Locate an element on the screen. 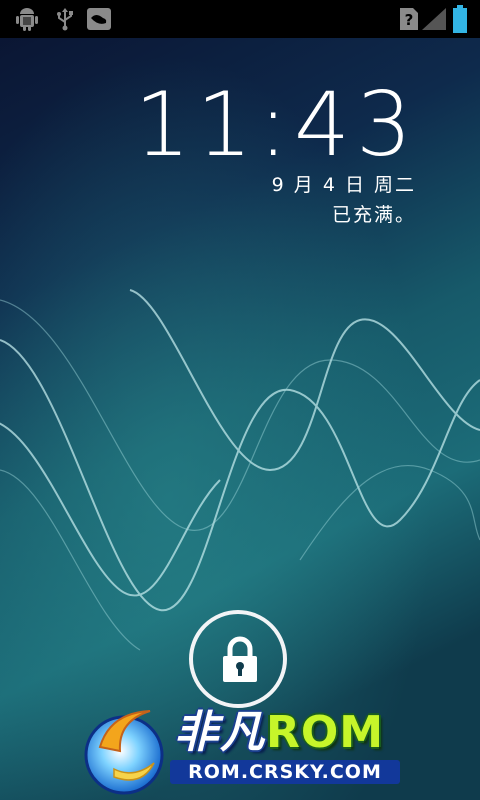 The image size is (480, 800). unlock-handle is located at coordinates (238, 659).